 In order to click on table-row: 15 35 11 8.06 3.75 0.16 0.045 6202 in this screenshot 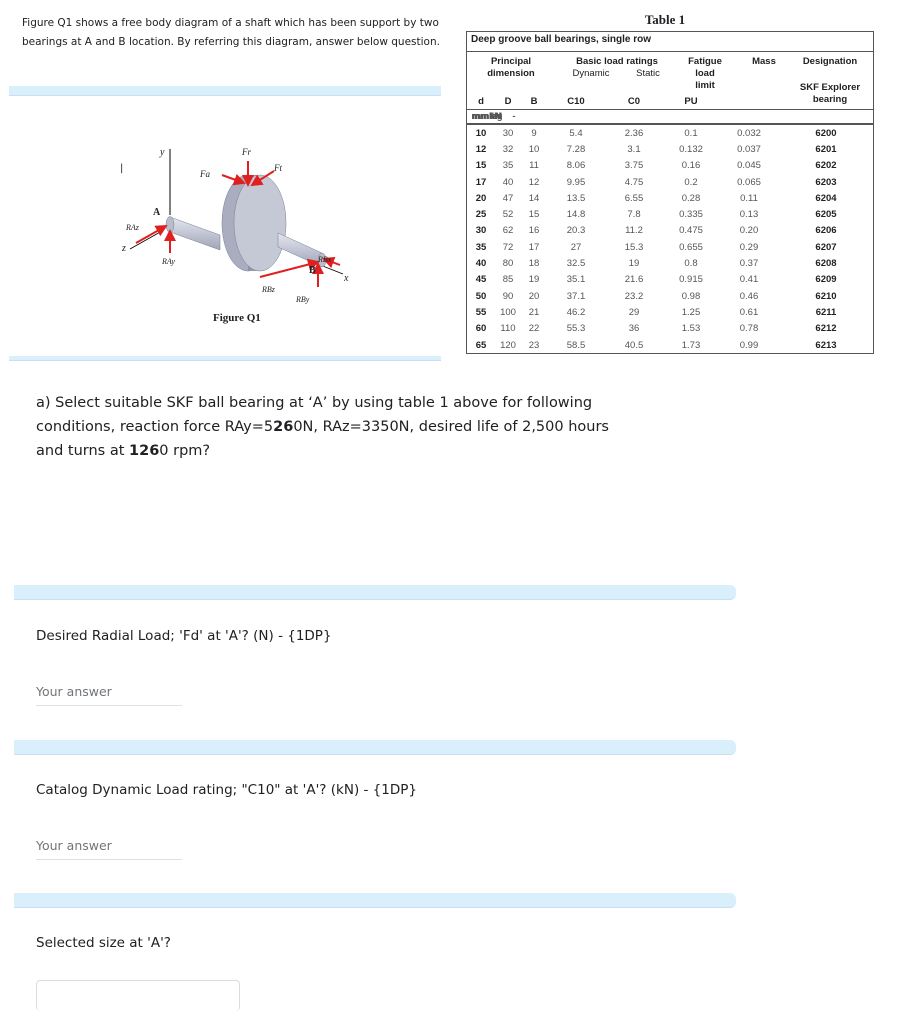, I will do `click(670, 166)`.